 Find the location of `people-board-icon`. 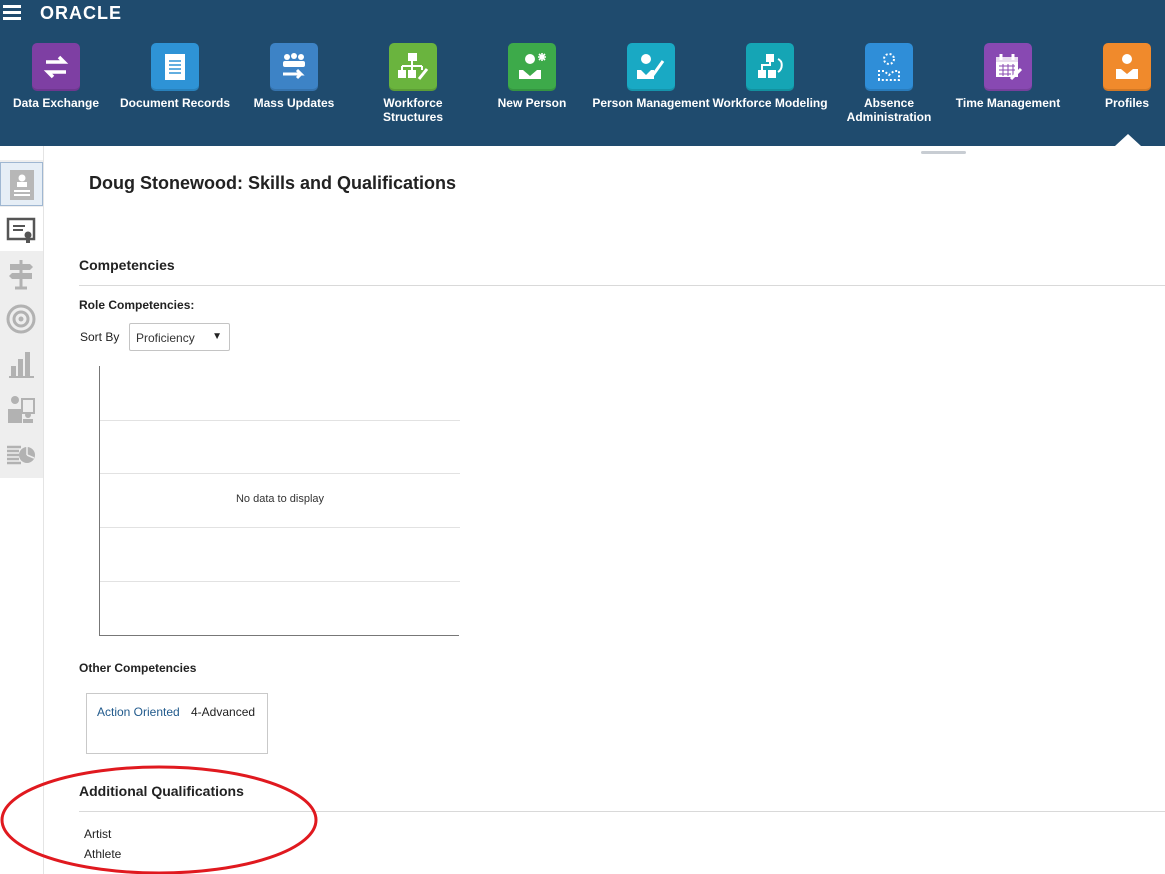

people-board-icon is located at coordinates (21, 409).